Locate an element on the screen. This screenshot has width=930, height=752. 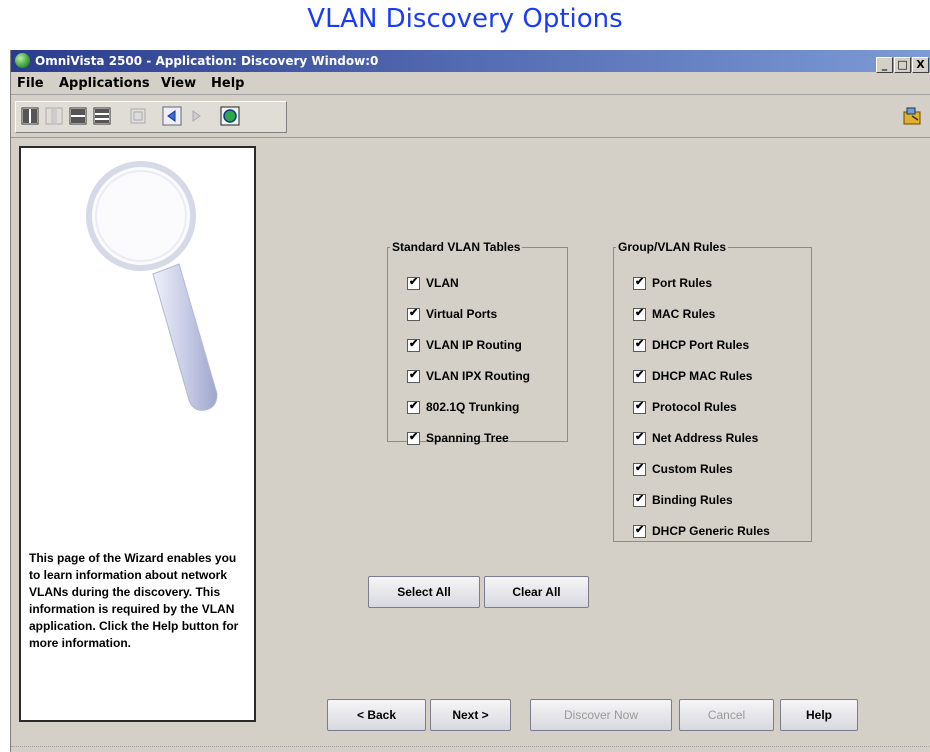
checkbox-label: MAC Rules is located at coordinates (684, 314).